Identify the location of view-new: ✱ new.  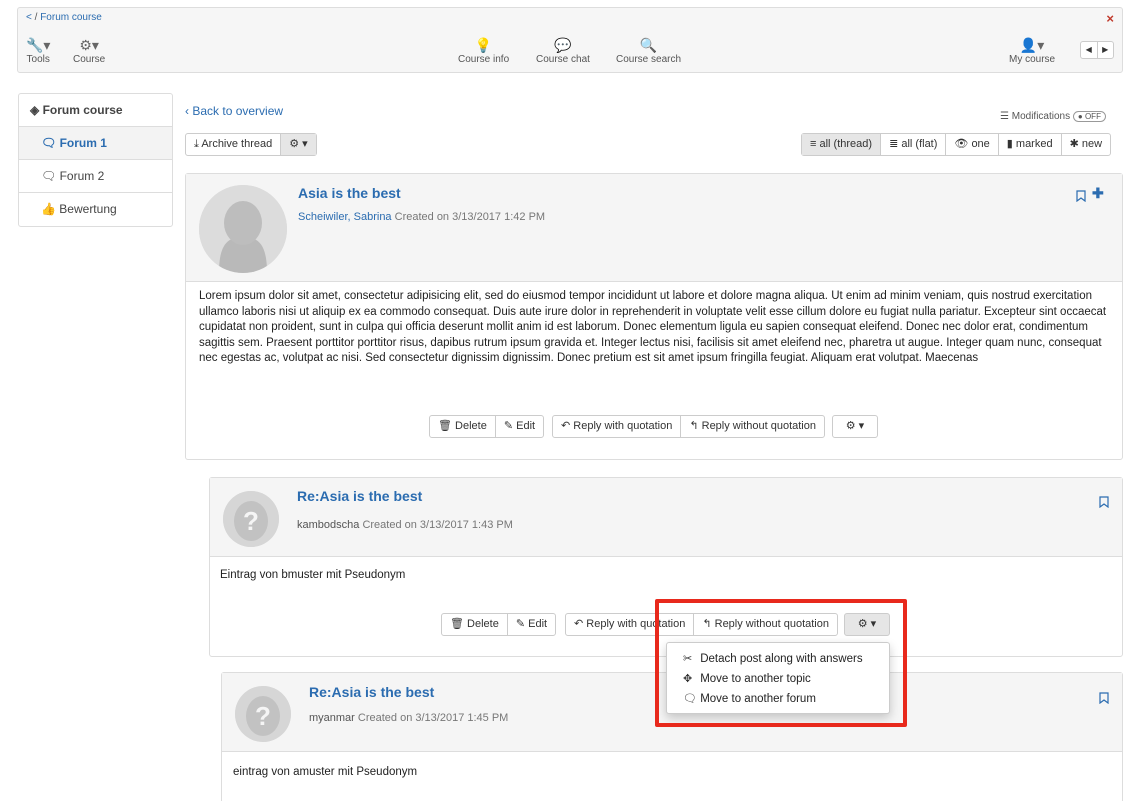
(1086, 144).